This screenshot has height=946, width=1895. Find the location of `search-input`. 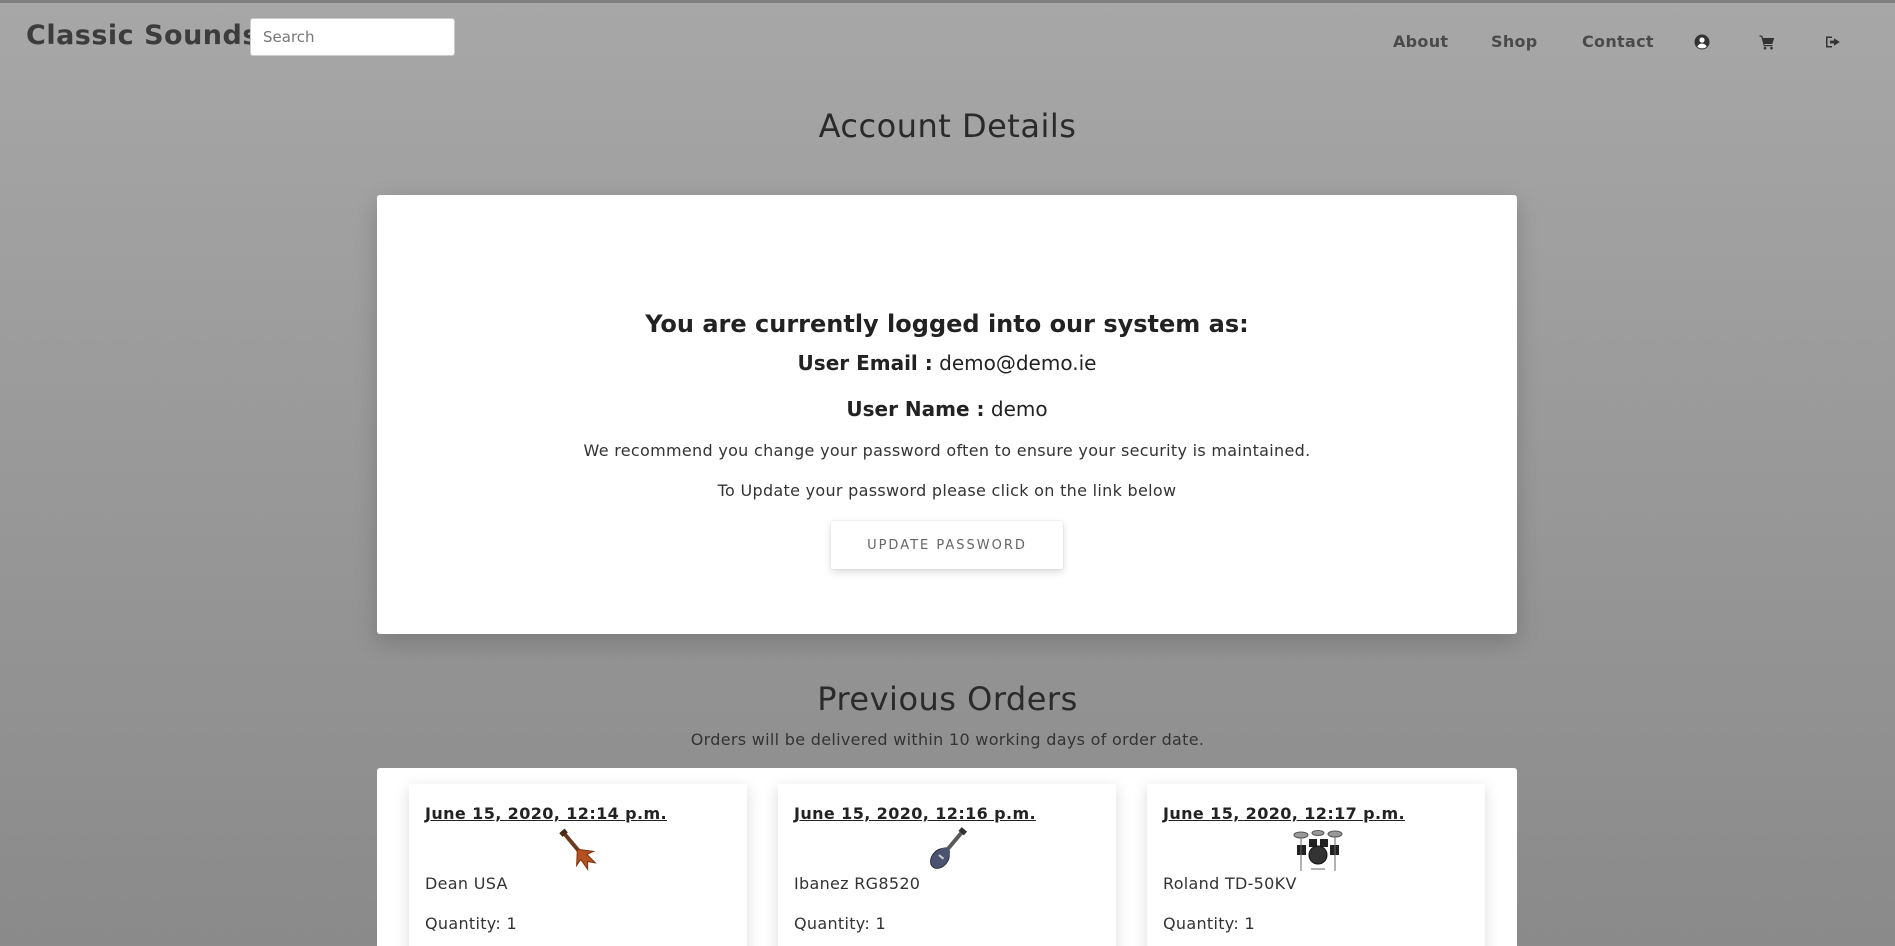

search-input is located at coordinates (352, 37).